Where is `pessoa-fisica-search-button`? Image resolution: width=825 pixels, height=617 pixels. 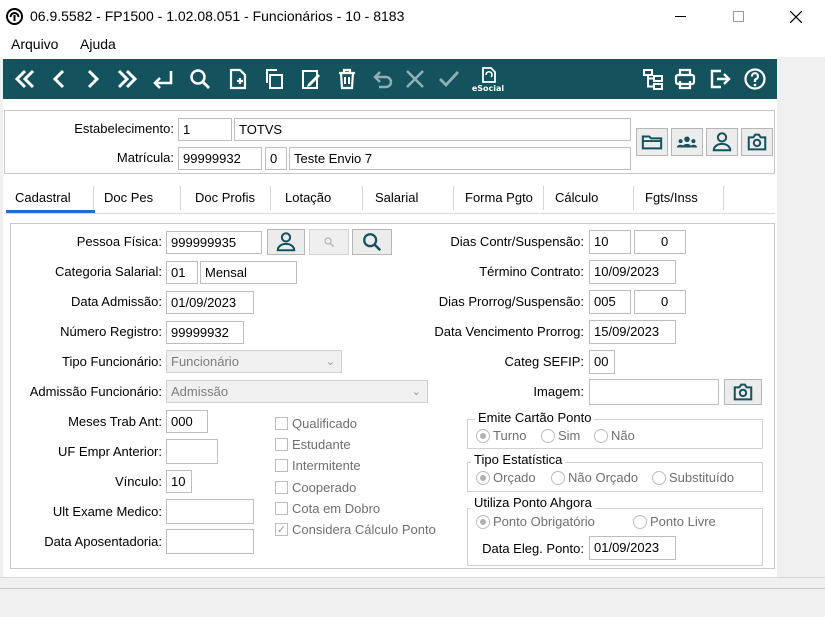 pessoa-fisica-search-button is located at coordinates (372, 242).